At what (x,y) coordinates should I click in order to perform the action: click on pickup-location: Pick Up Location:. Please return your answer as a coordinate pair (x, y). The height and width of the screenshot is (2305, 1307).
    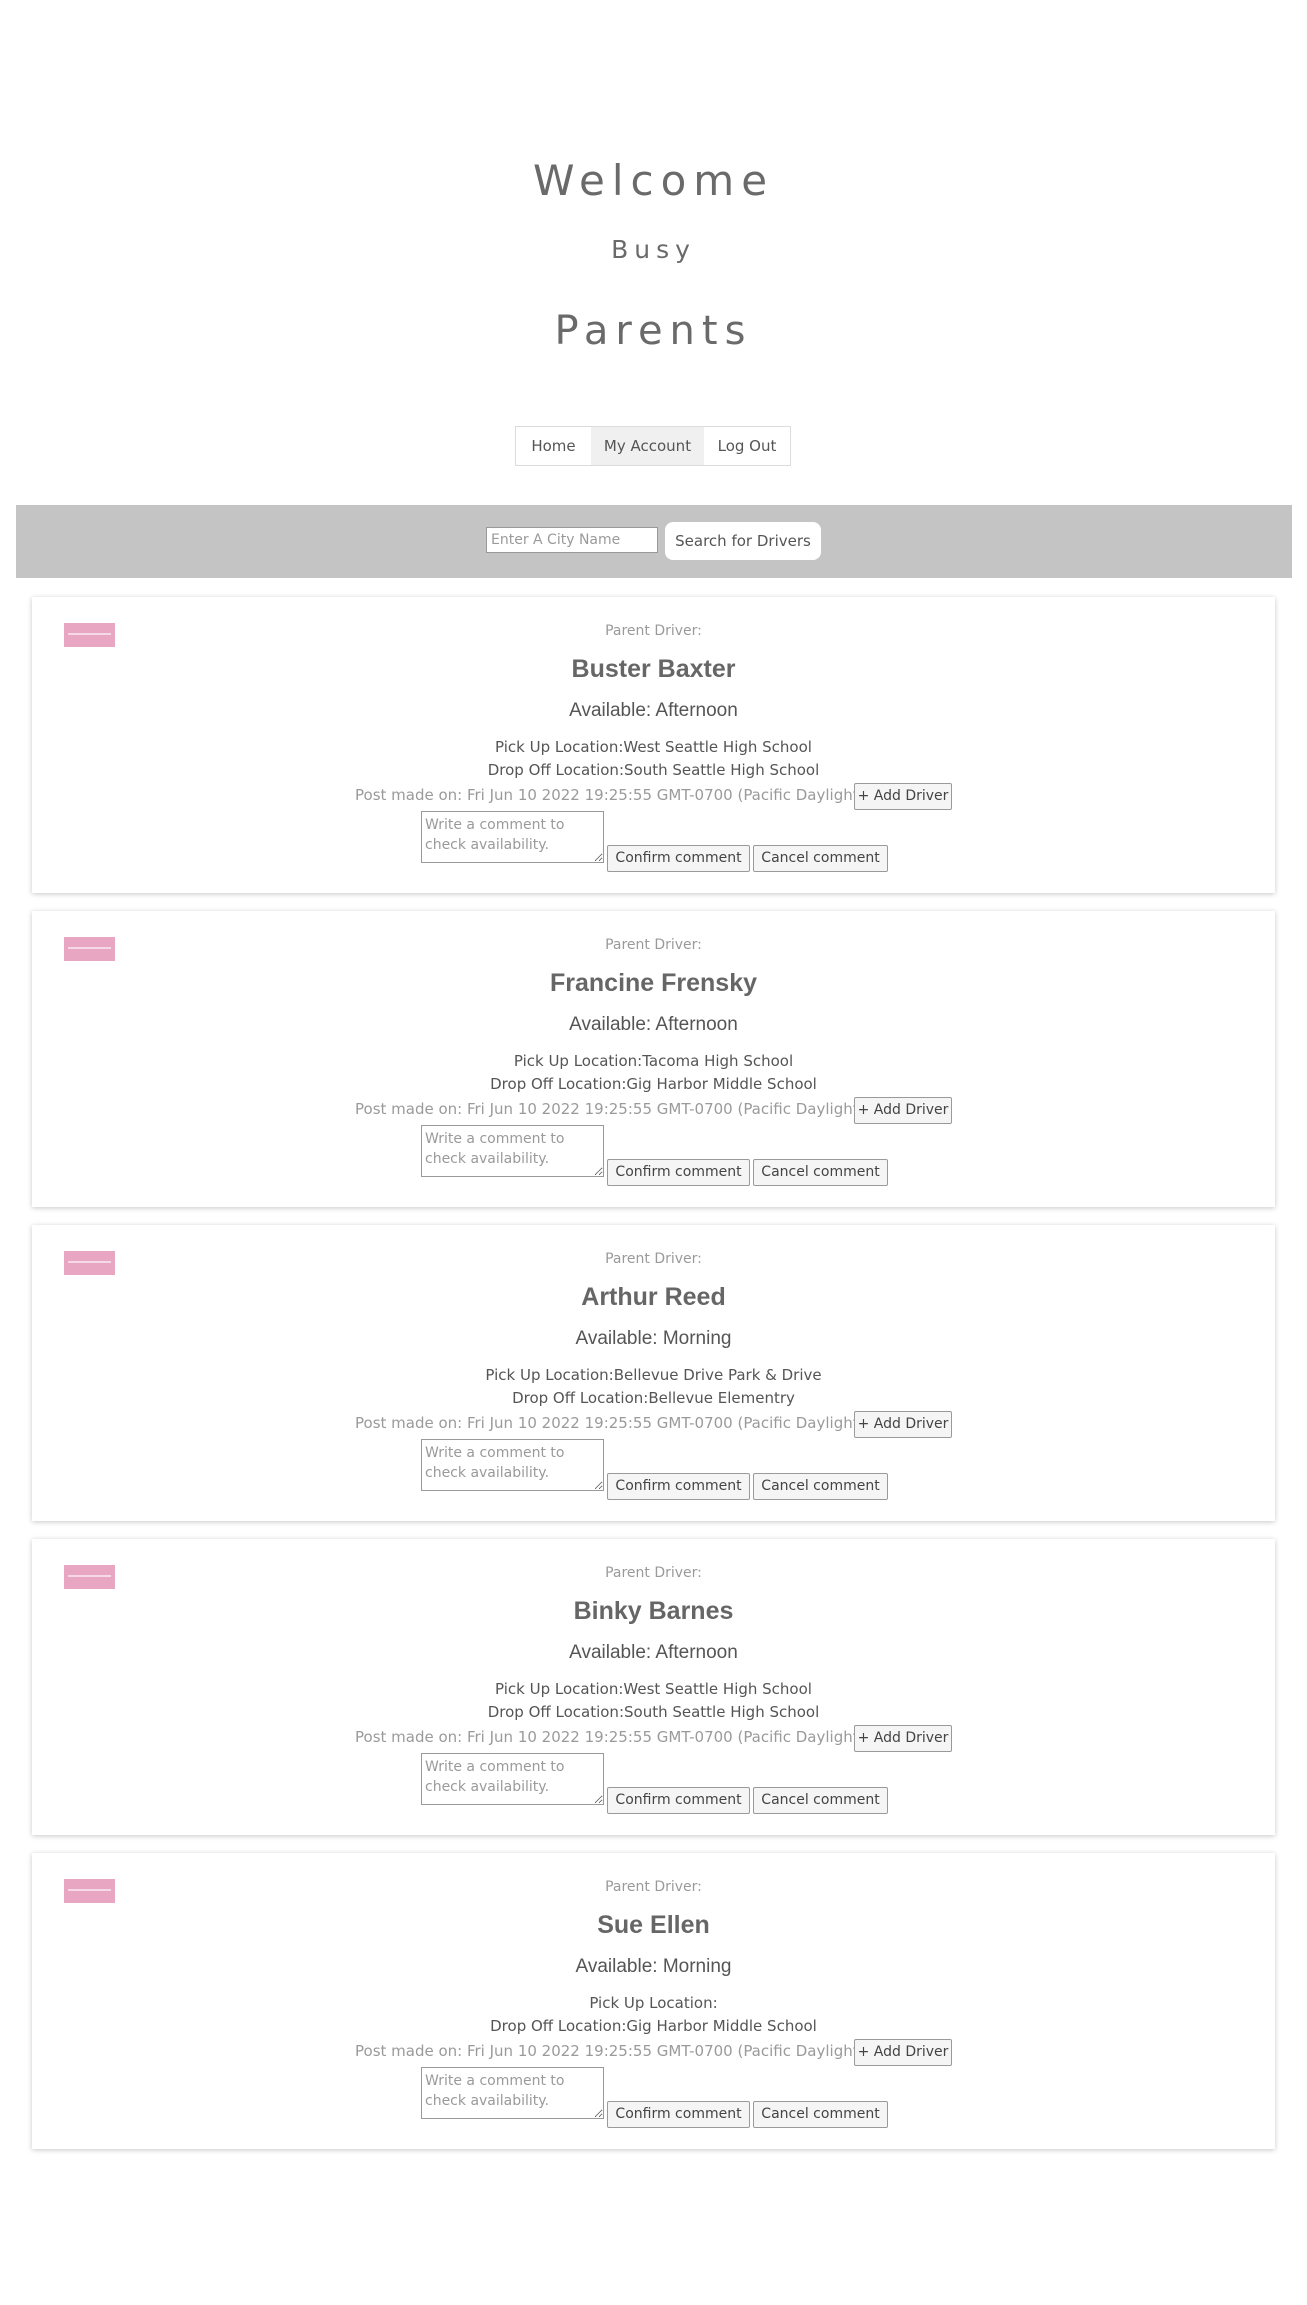
    Looking at the image, I should click on (653, 2003).